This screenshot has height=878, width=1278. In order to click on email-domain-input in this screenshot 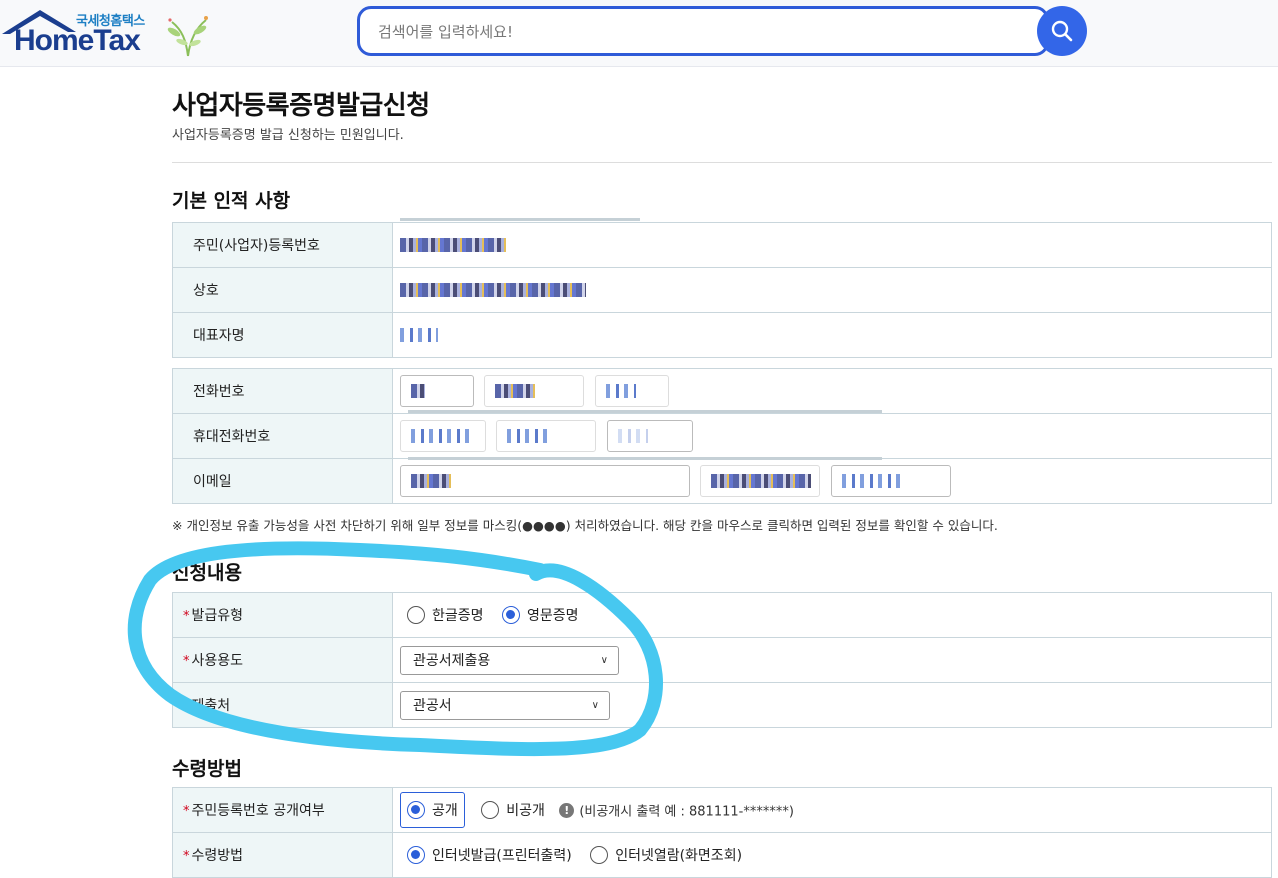, I will do `click(760, 481)`.